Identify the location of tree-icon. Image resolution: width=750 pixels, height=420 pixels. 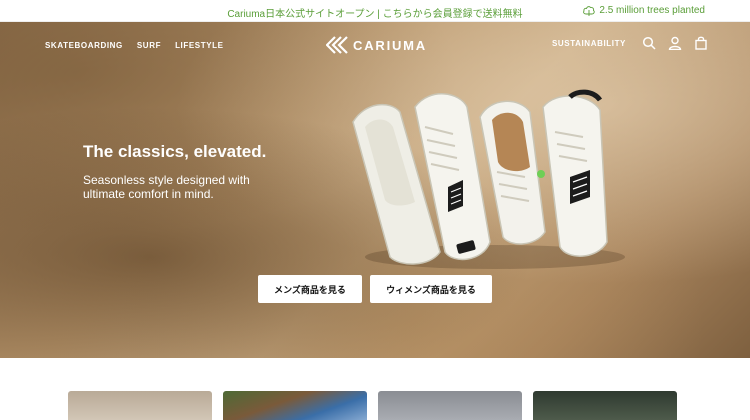
(589, 11).